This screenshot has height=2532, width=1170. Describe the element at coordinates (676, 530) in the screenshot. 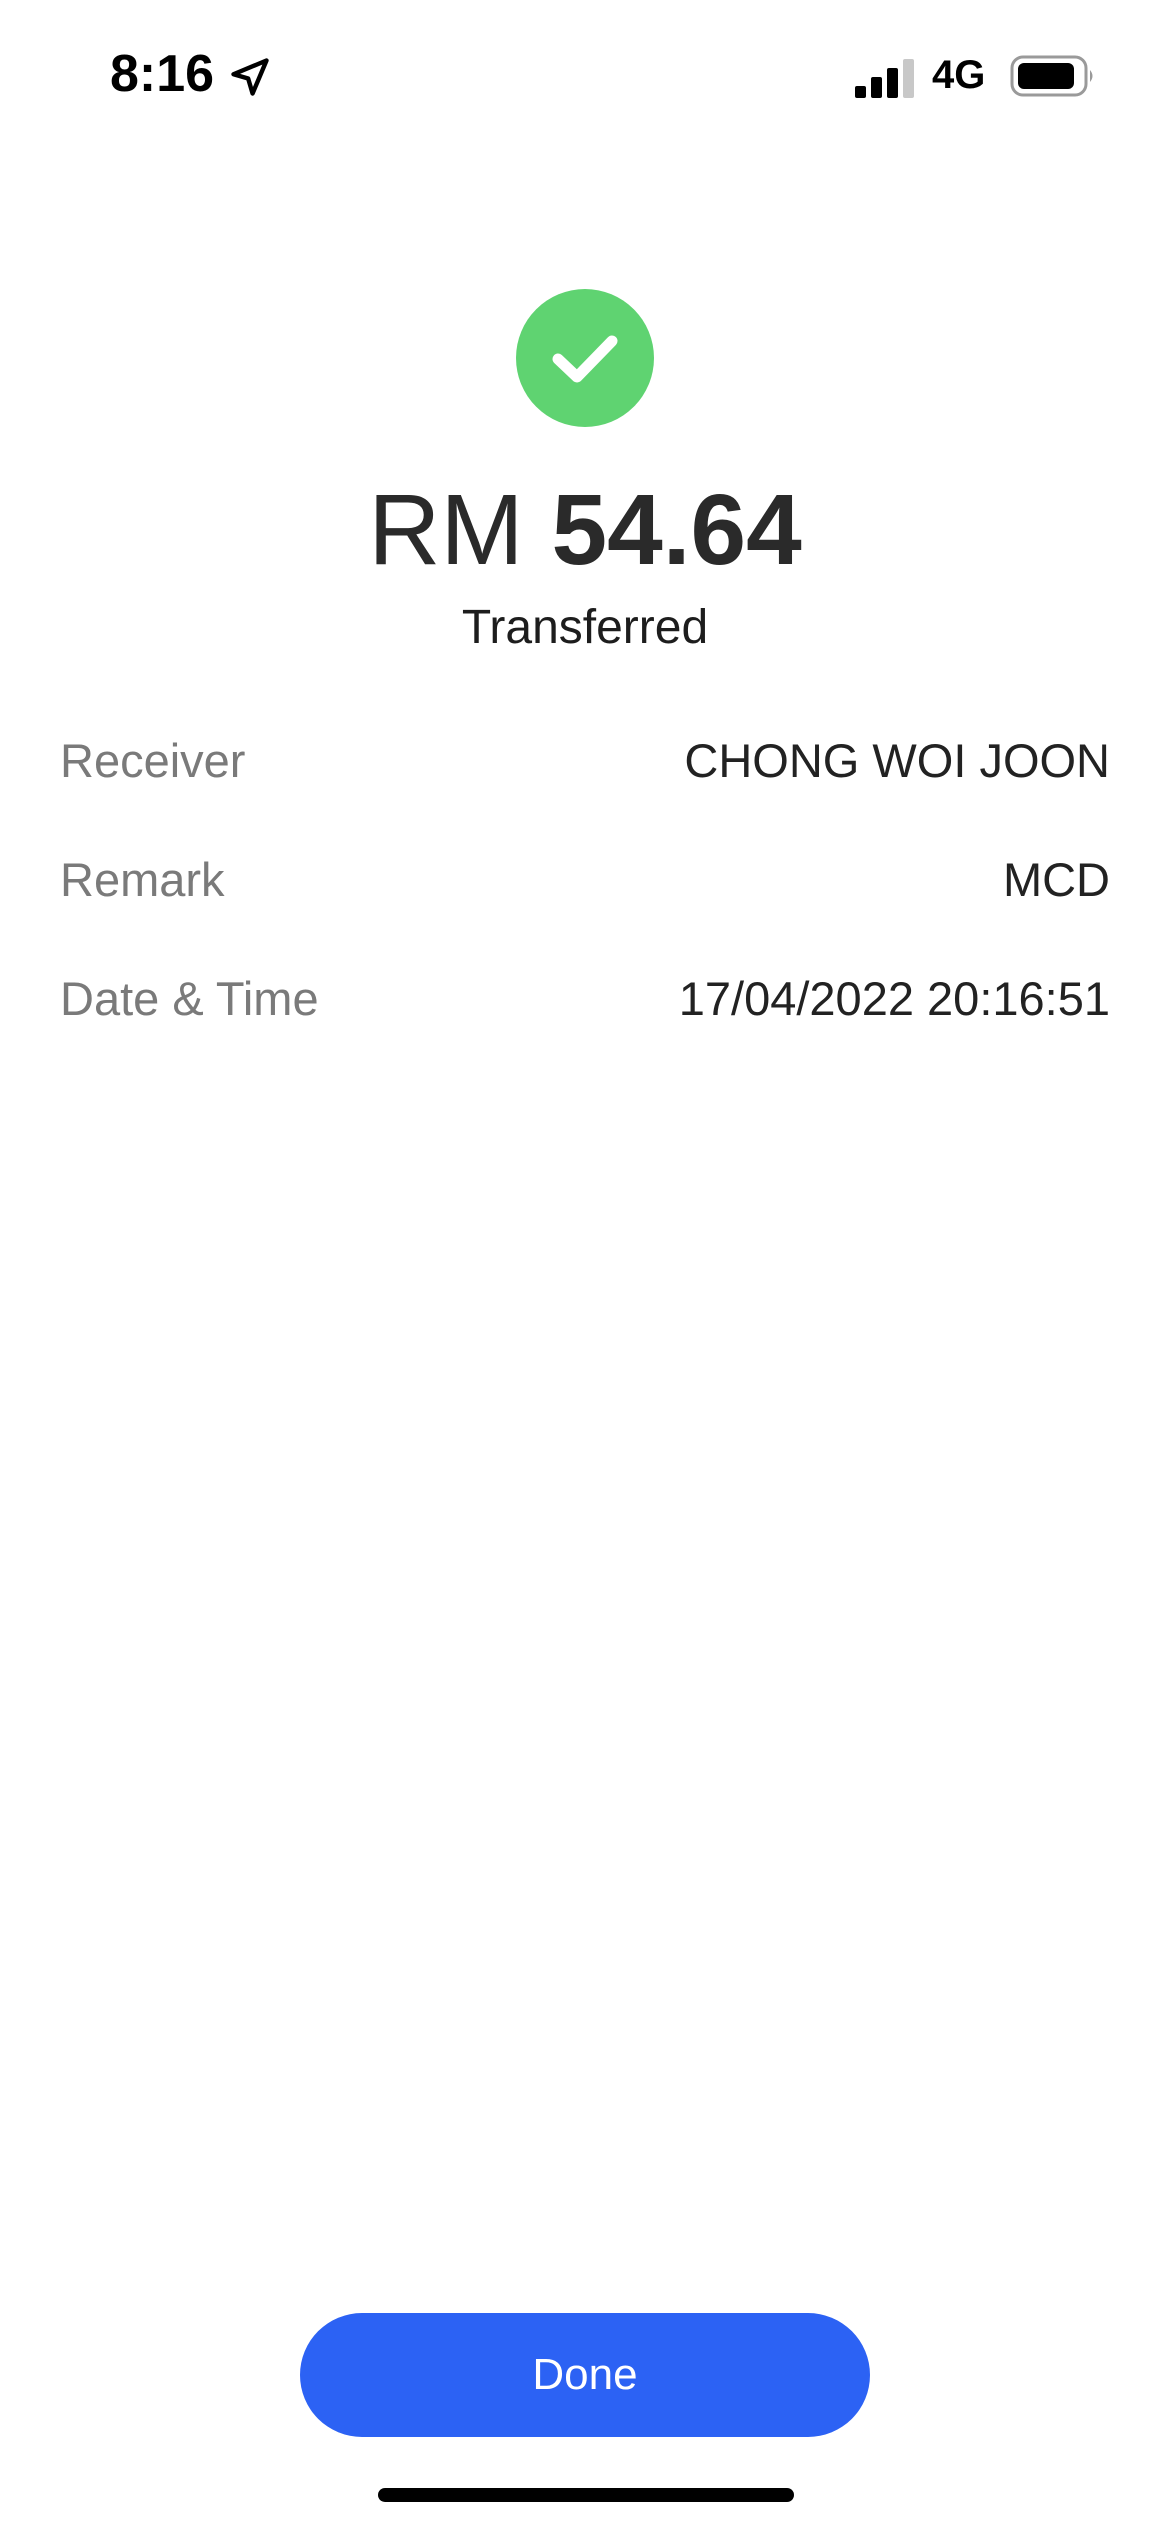

I see `amount-value: 54.64` at that location.